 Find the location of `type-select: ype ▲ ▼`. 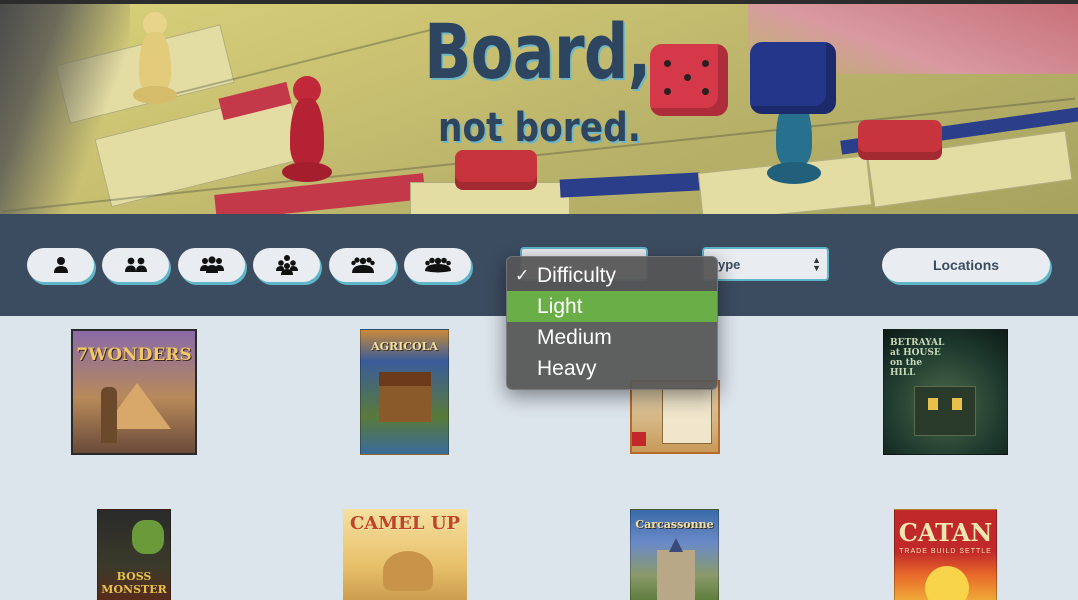

type-select: ype ▲ ▼ is located at coordinates (765, 264).